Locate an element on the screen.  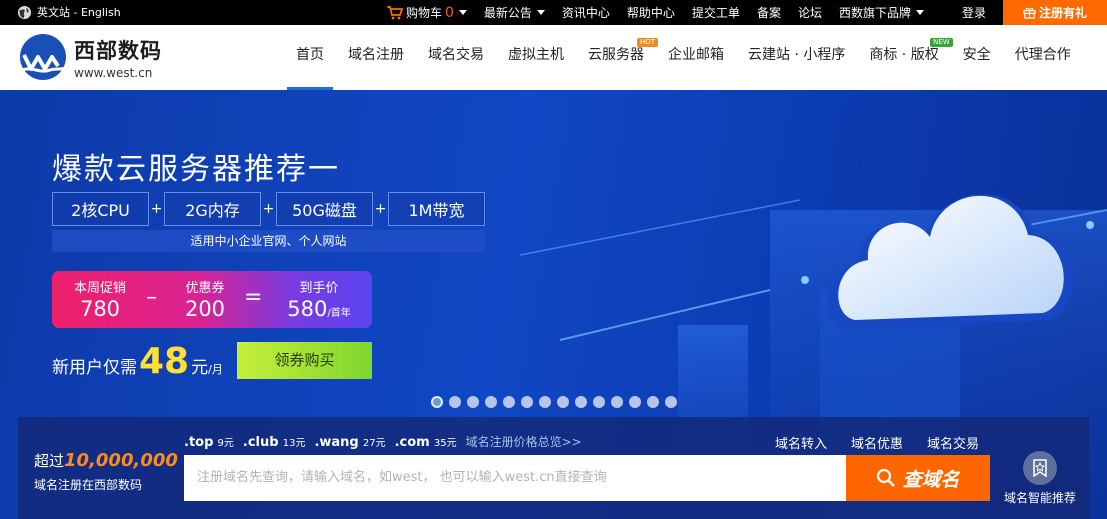
nav-label: 云服务器 is located at coordinates (616, 55).